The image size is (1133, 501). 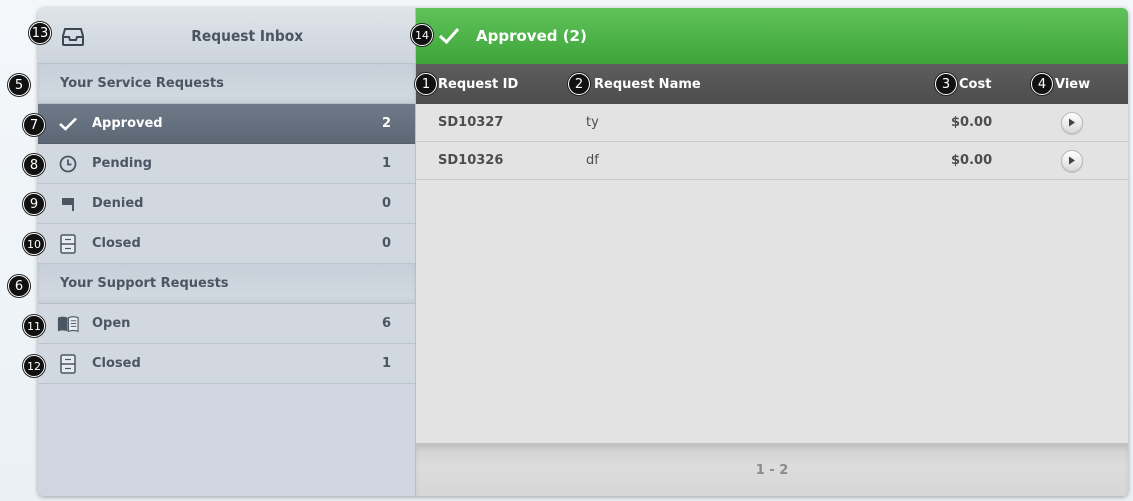 What do you see at coordinates (579, 84) in the screenshot?
I see `callout-marker-2: 2` at bounding box center [579, 84].